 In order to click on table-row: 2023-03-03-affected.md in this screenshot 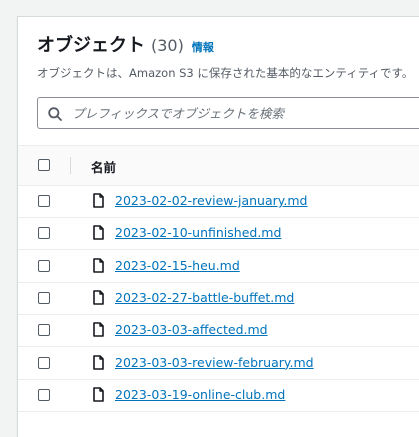, I will do `click(218, 331)`.